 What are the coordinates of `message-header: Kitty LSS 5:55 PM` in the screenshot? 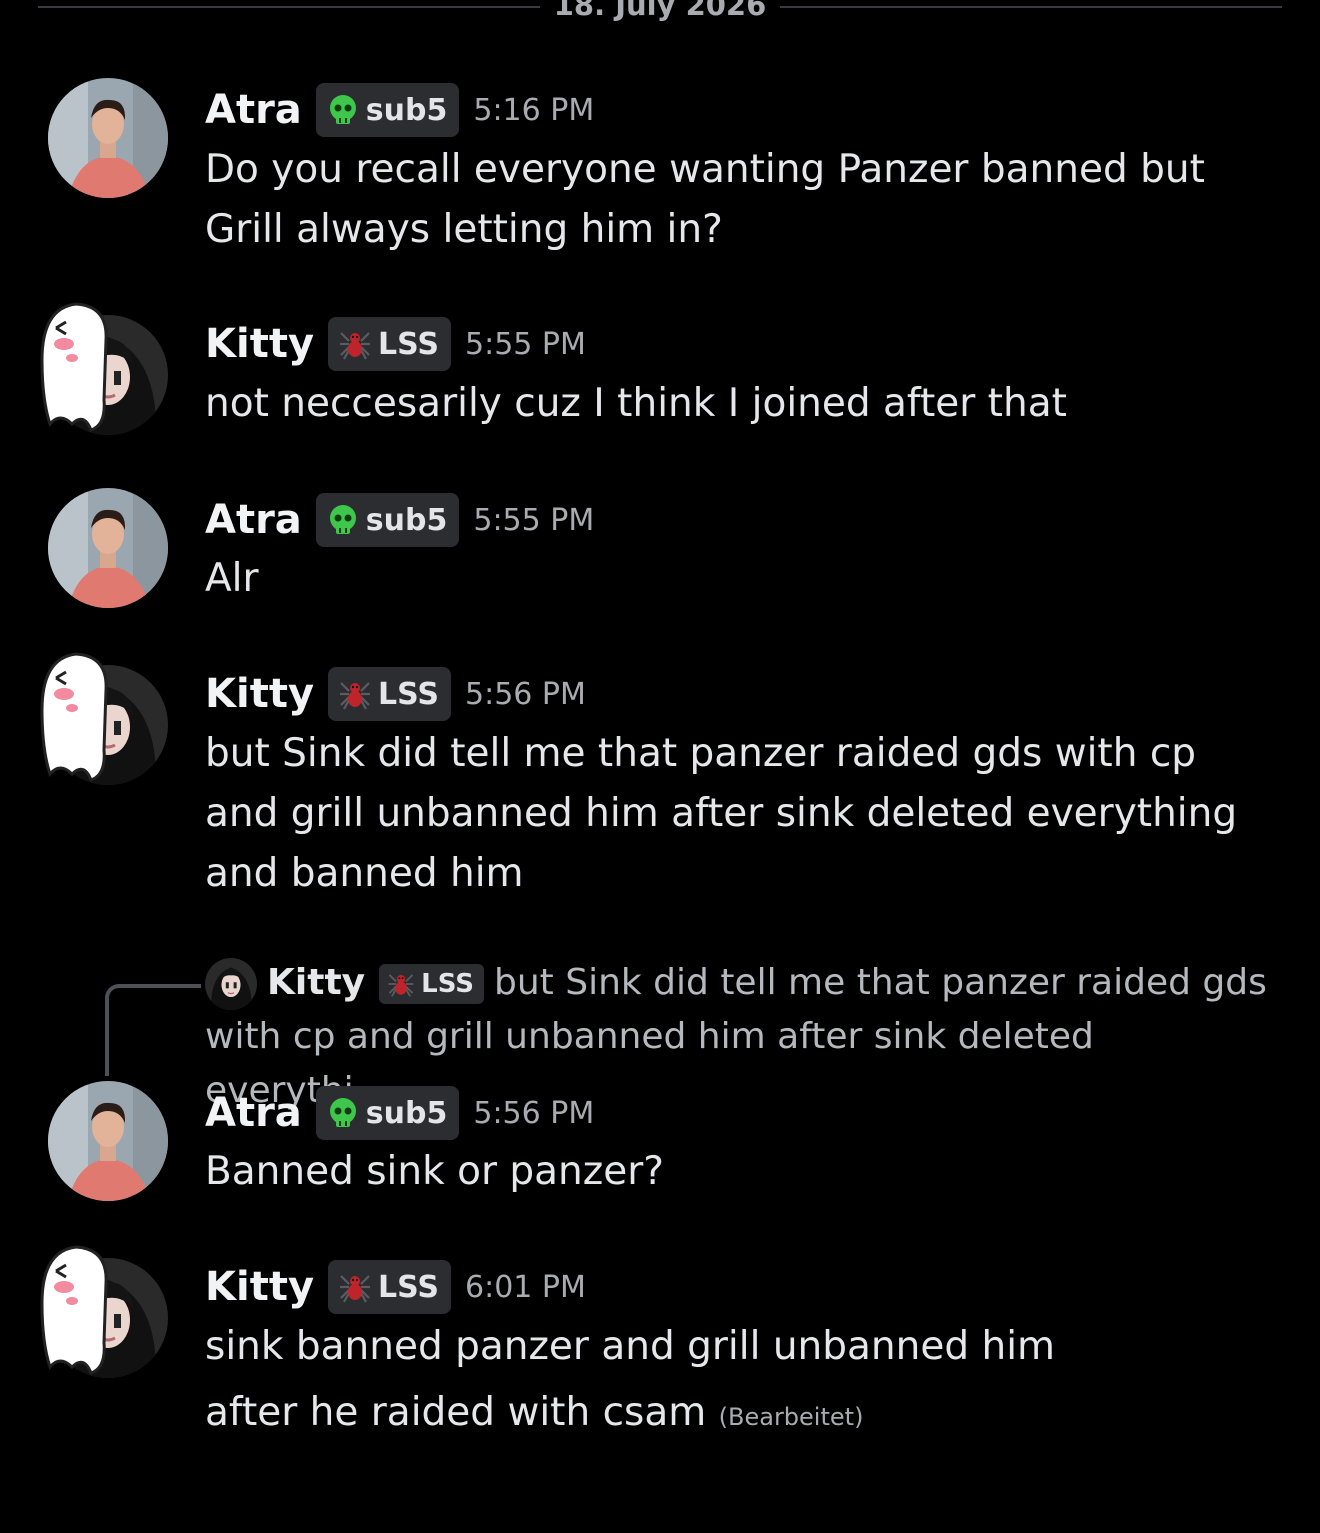 It's located at (395, 344).